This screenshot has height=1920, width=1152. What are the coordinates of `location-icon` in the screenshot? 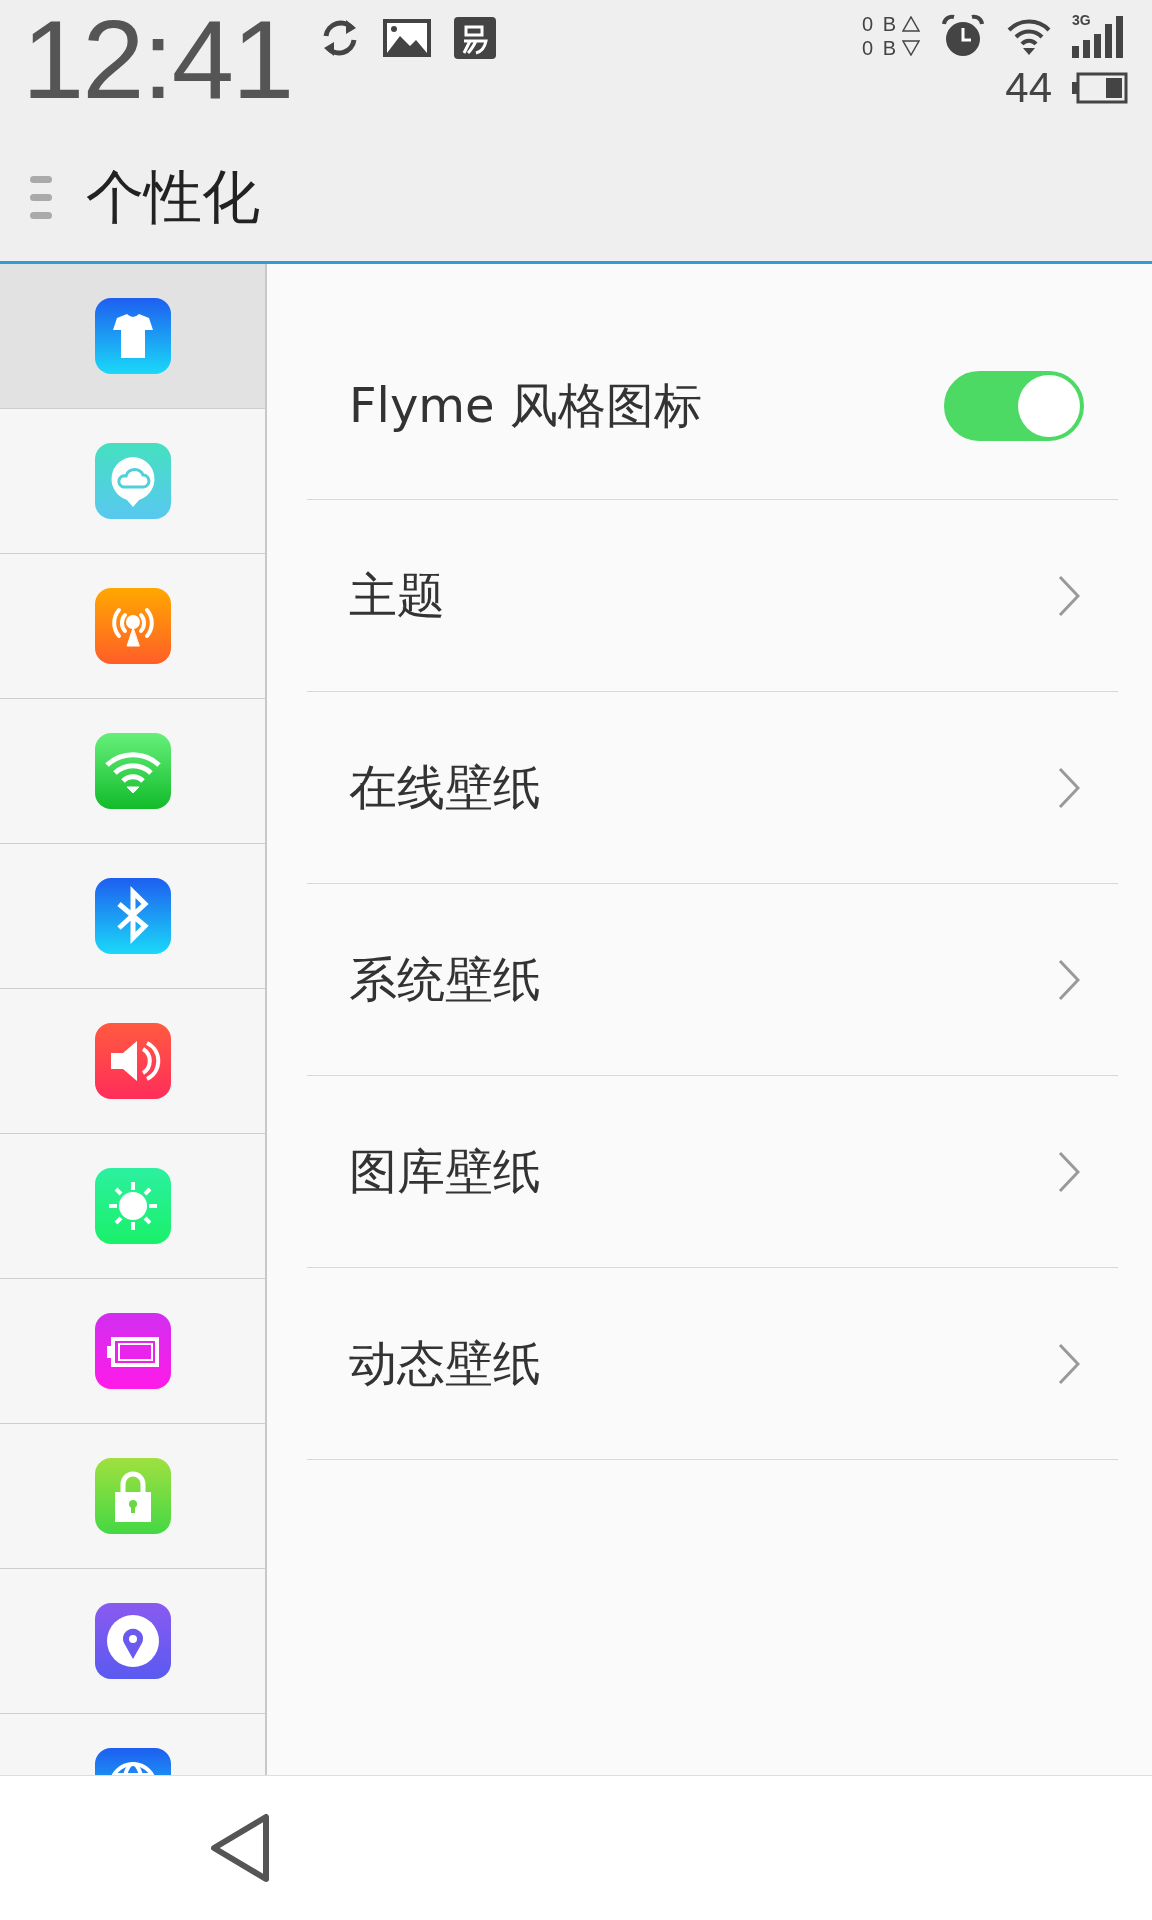 It's located at (132, 1641).